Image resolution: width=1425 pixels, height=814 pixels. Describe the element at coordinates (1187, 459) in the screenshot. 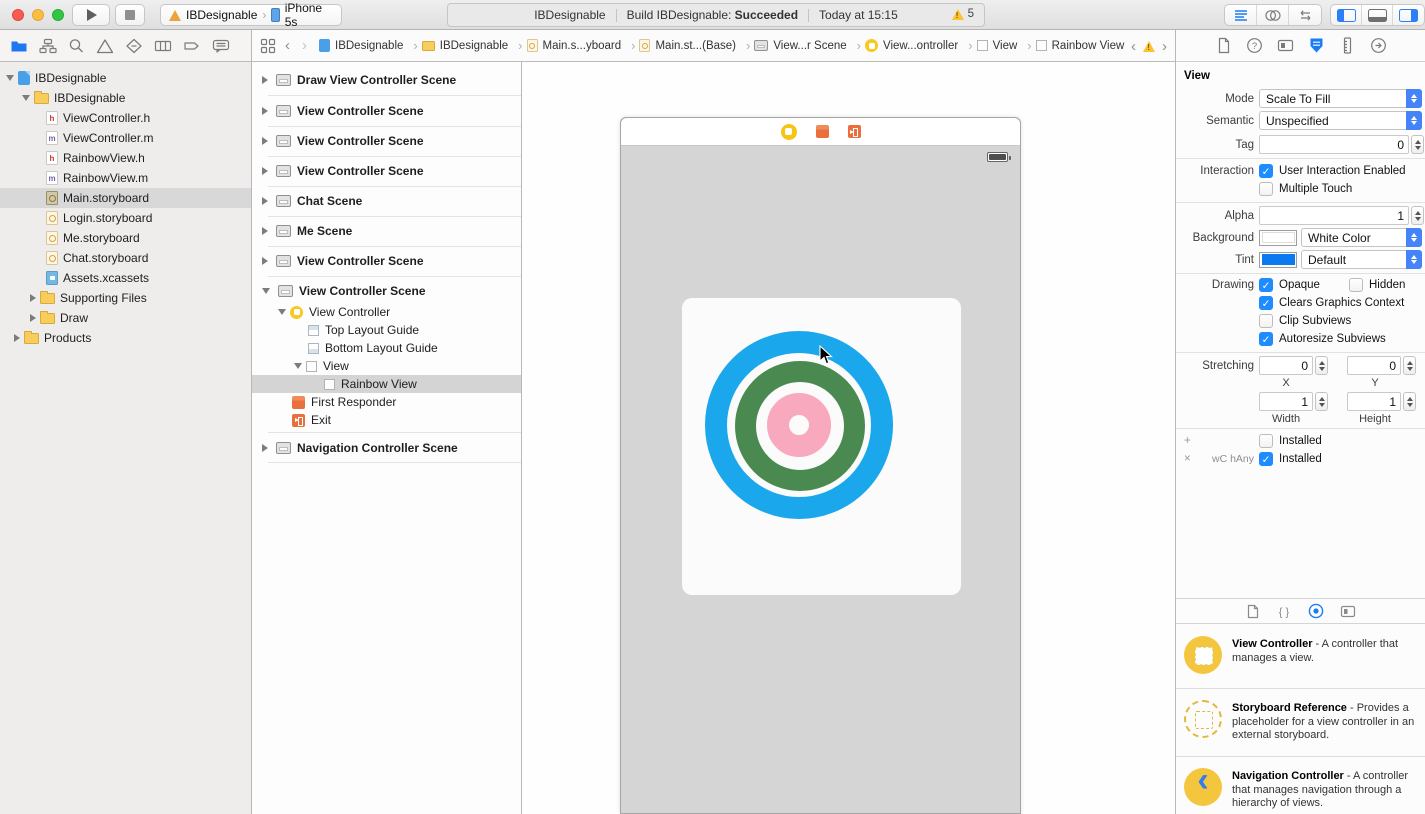

I see `remove-variation-button: ×` at that location.